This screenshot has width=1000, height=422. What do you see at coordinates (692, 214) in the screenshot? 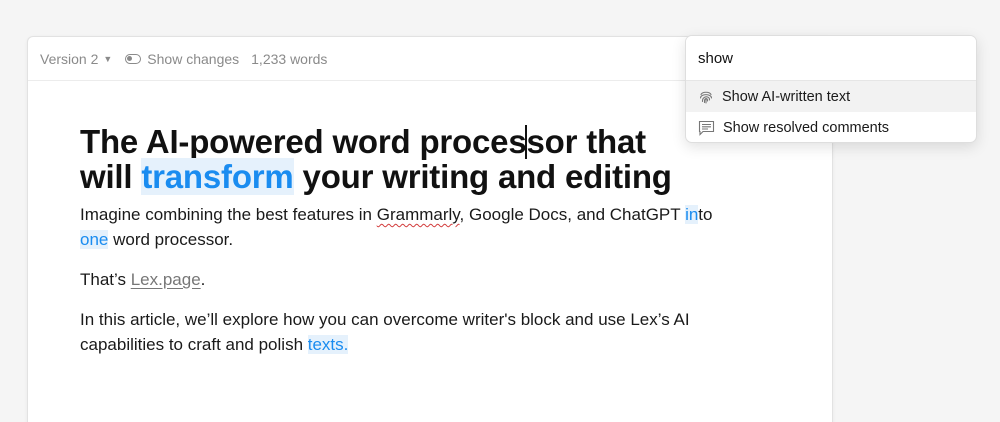
I see `ai-written-highlight: in` at bounding box center [692, 214].